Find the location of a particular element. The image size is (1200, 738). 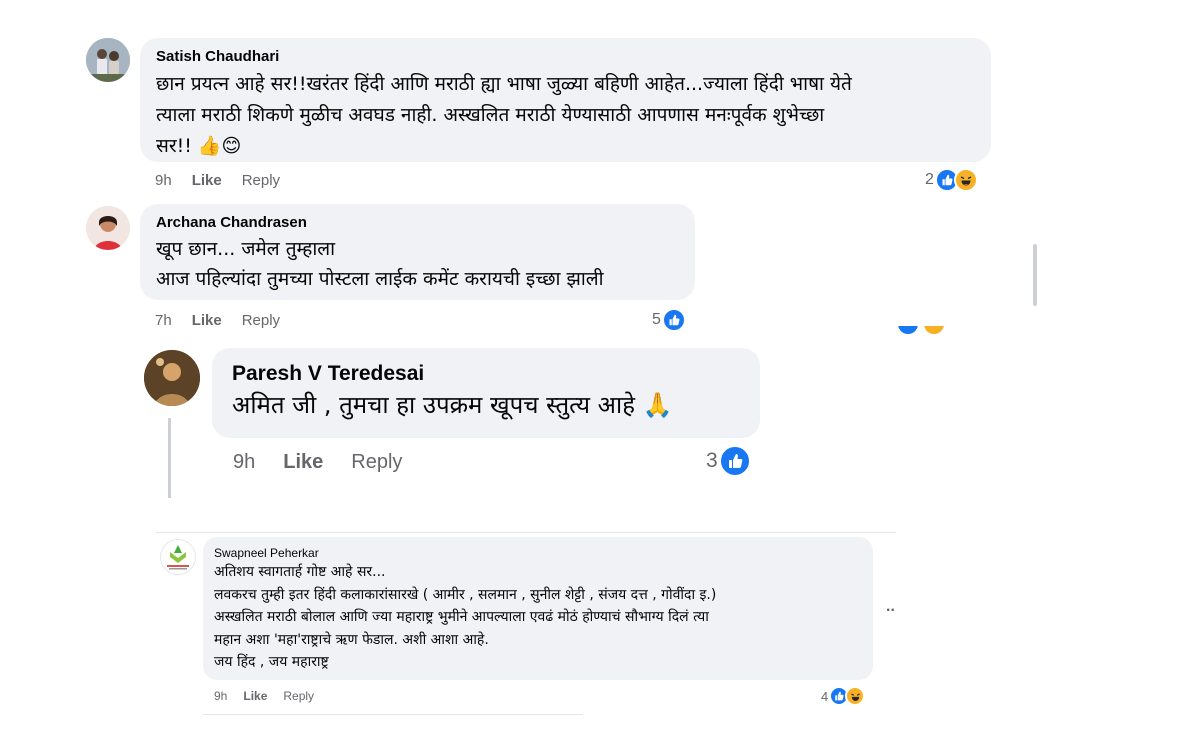

reaction-count: 5 is located at coordinates (656, 319).